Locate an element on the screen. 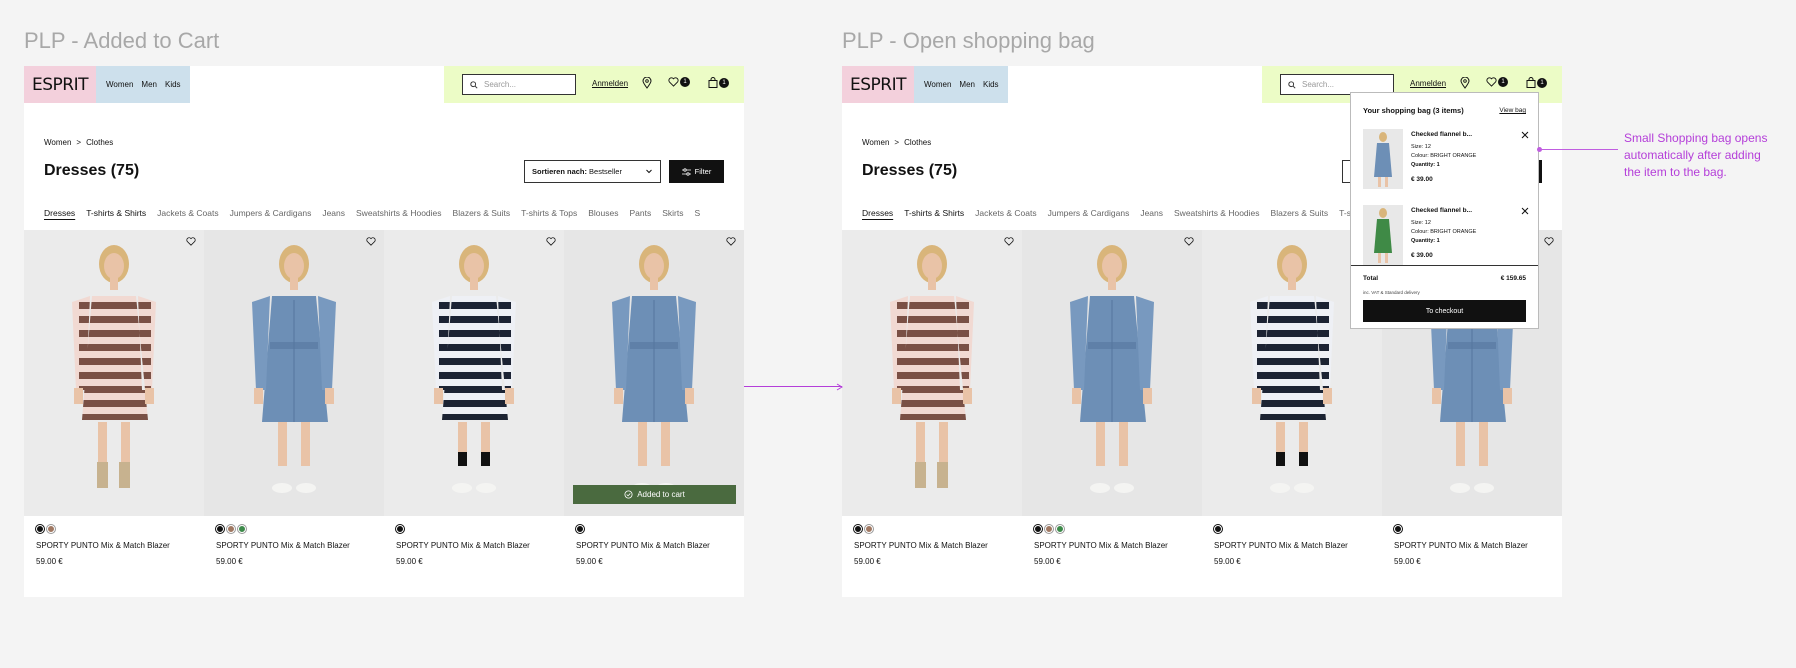  category-tab: Blouses is located at coordinates (603, 213).